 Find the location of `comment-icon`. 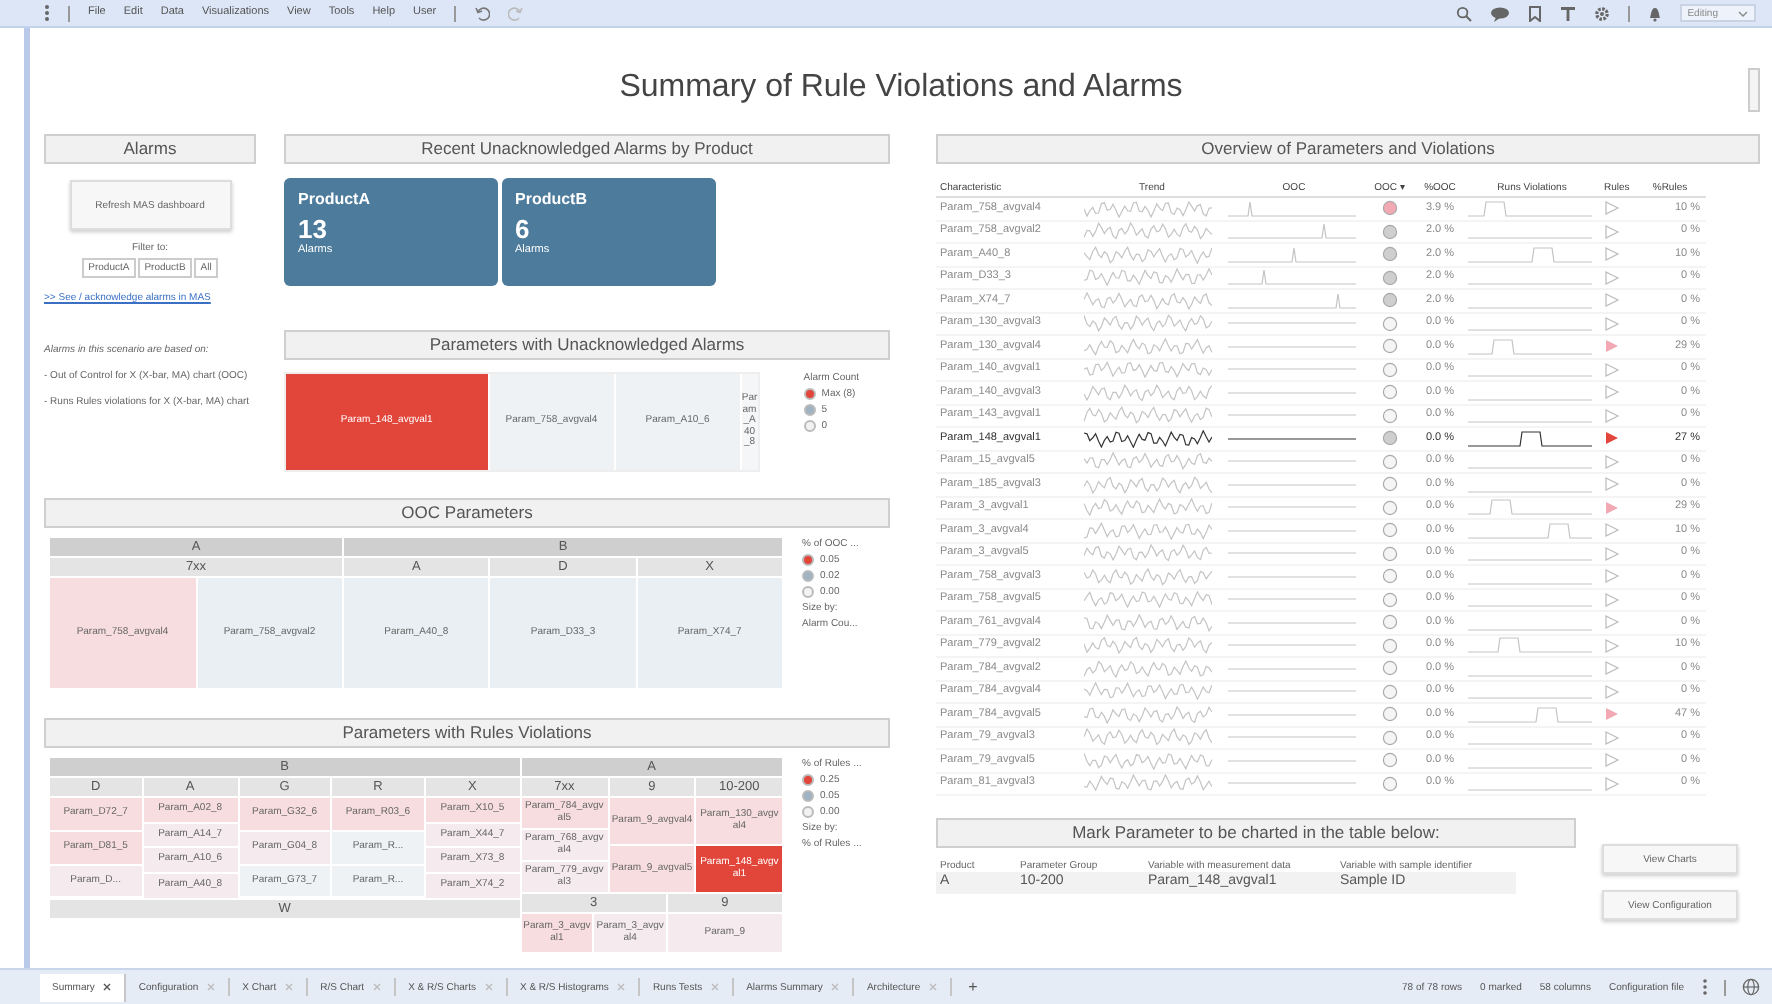

comment-icon is located at coordinates (1499, 13).